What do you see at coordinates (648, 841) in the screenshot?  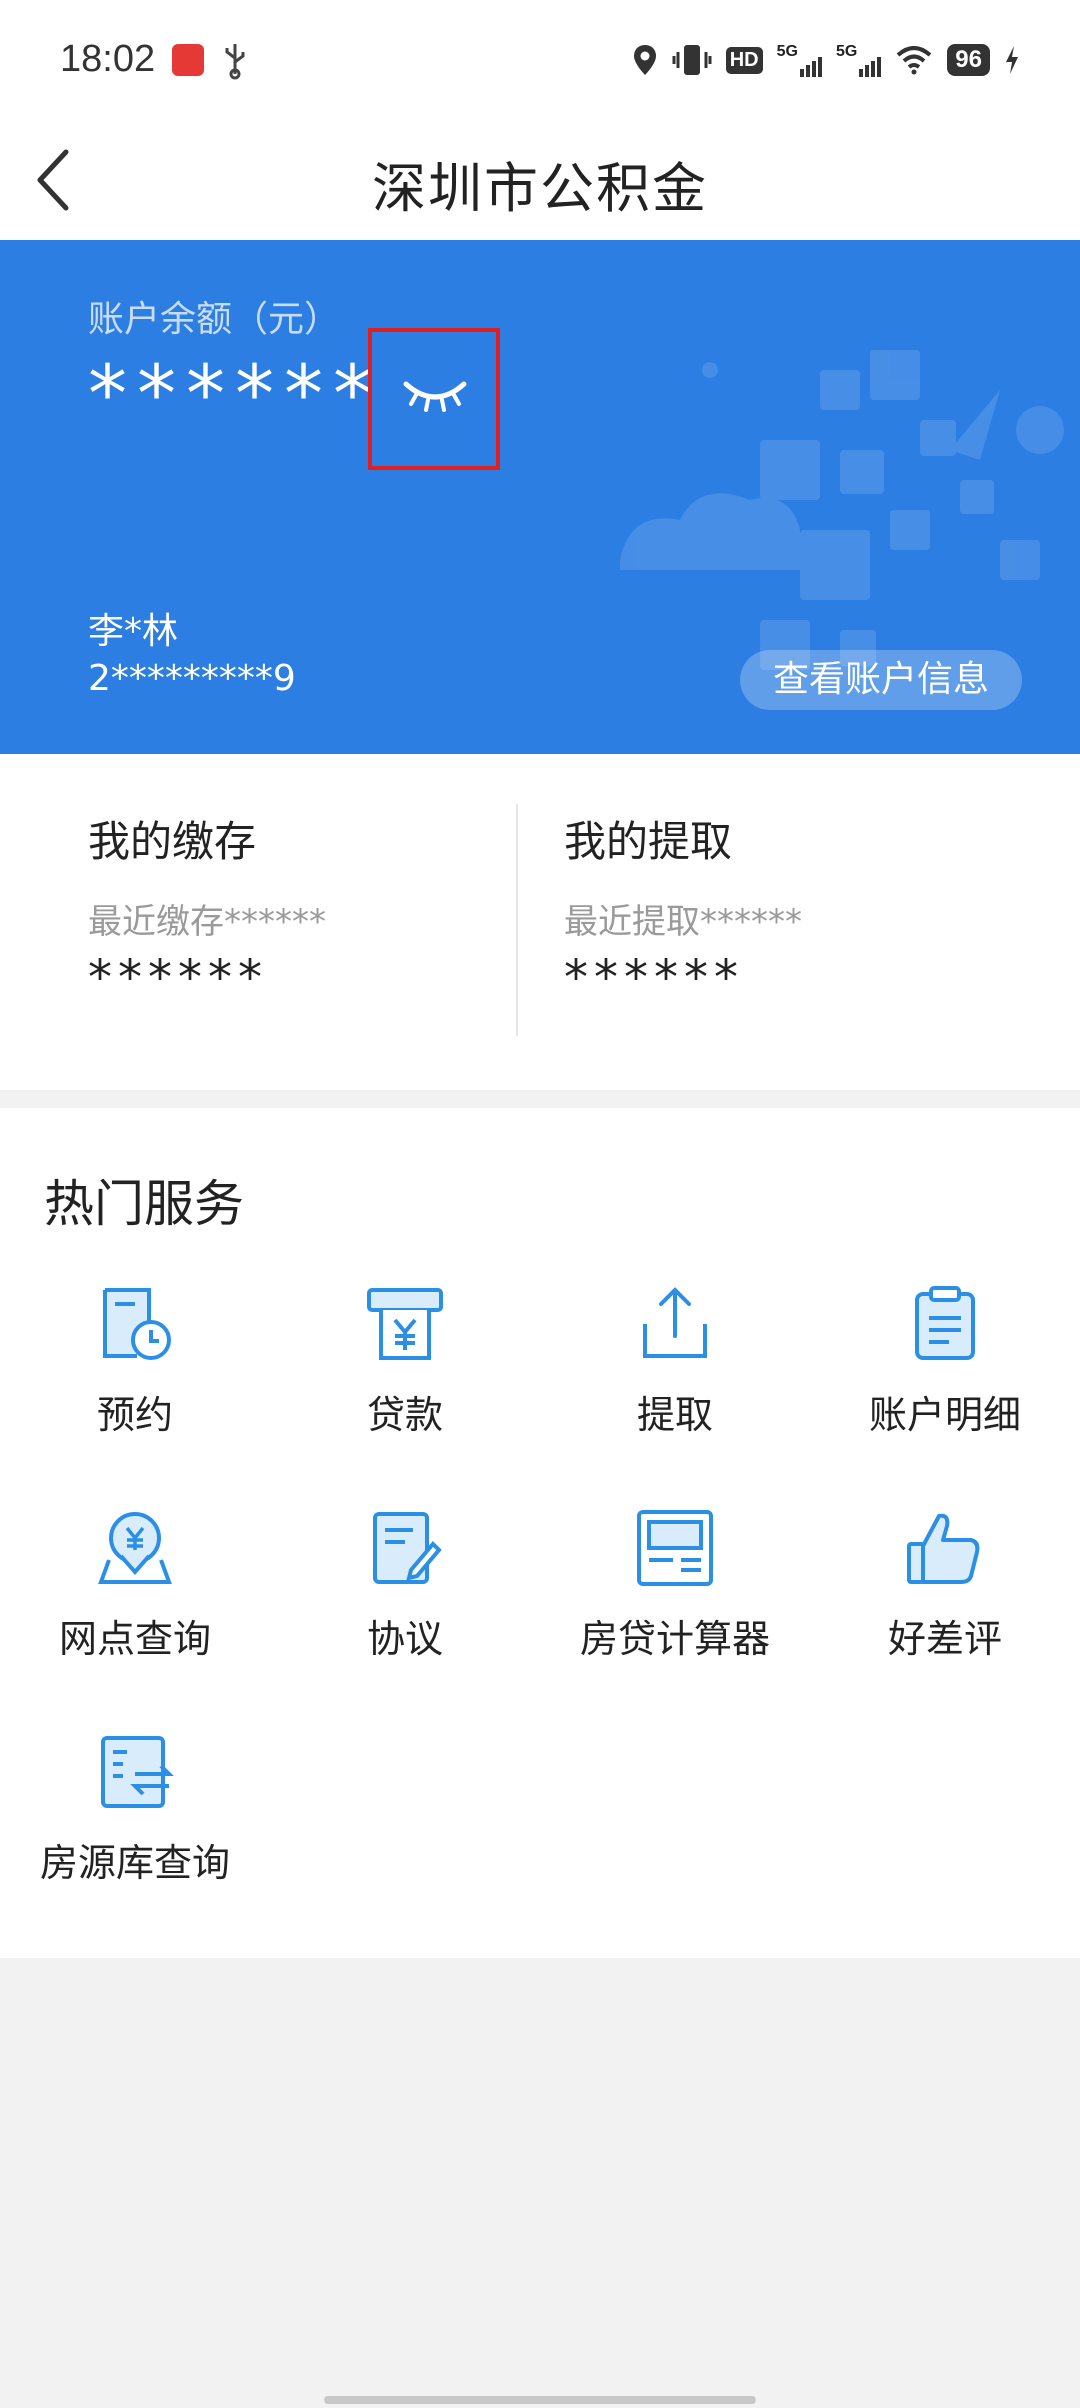 I see `withdraw-title: 我的提取` at bounding box center [648, 841].